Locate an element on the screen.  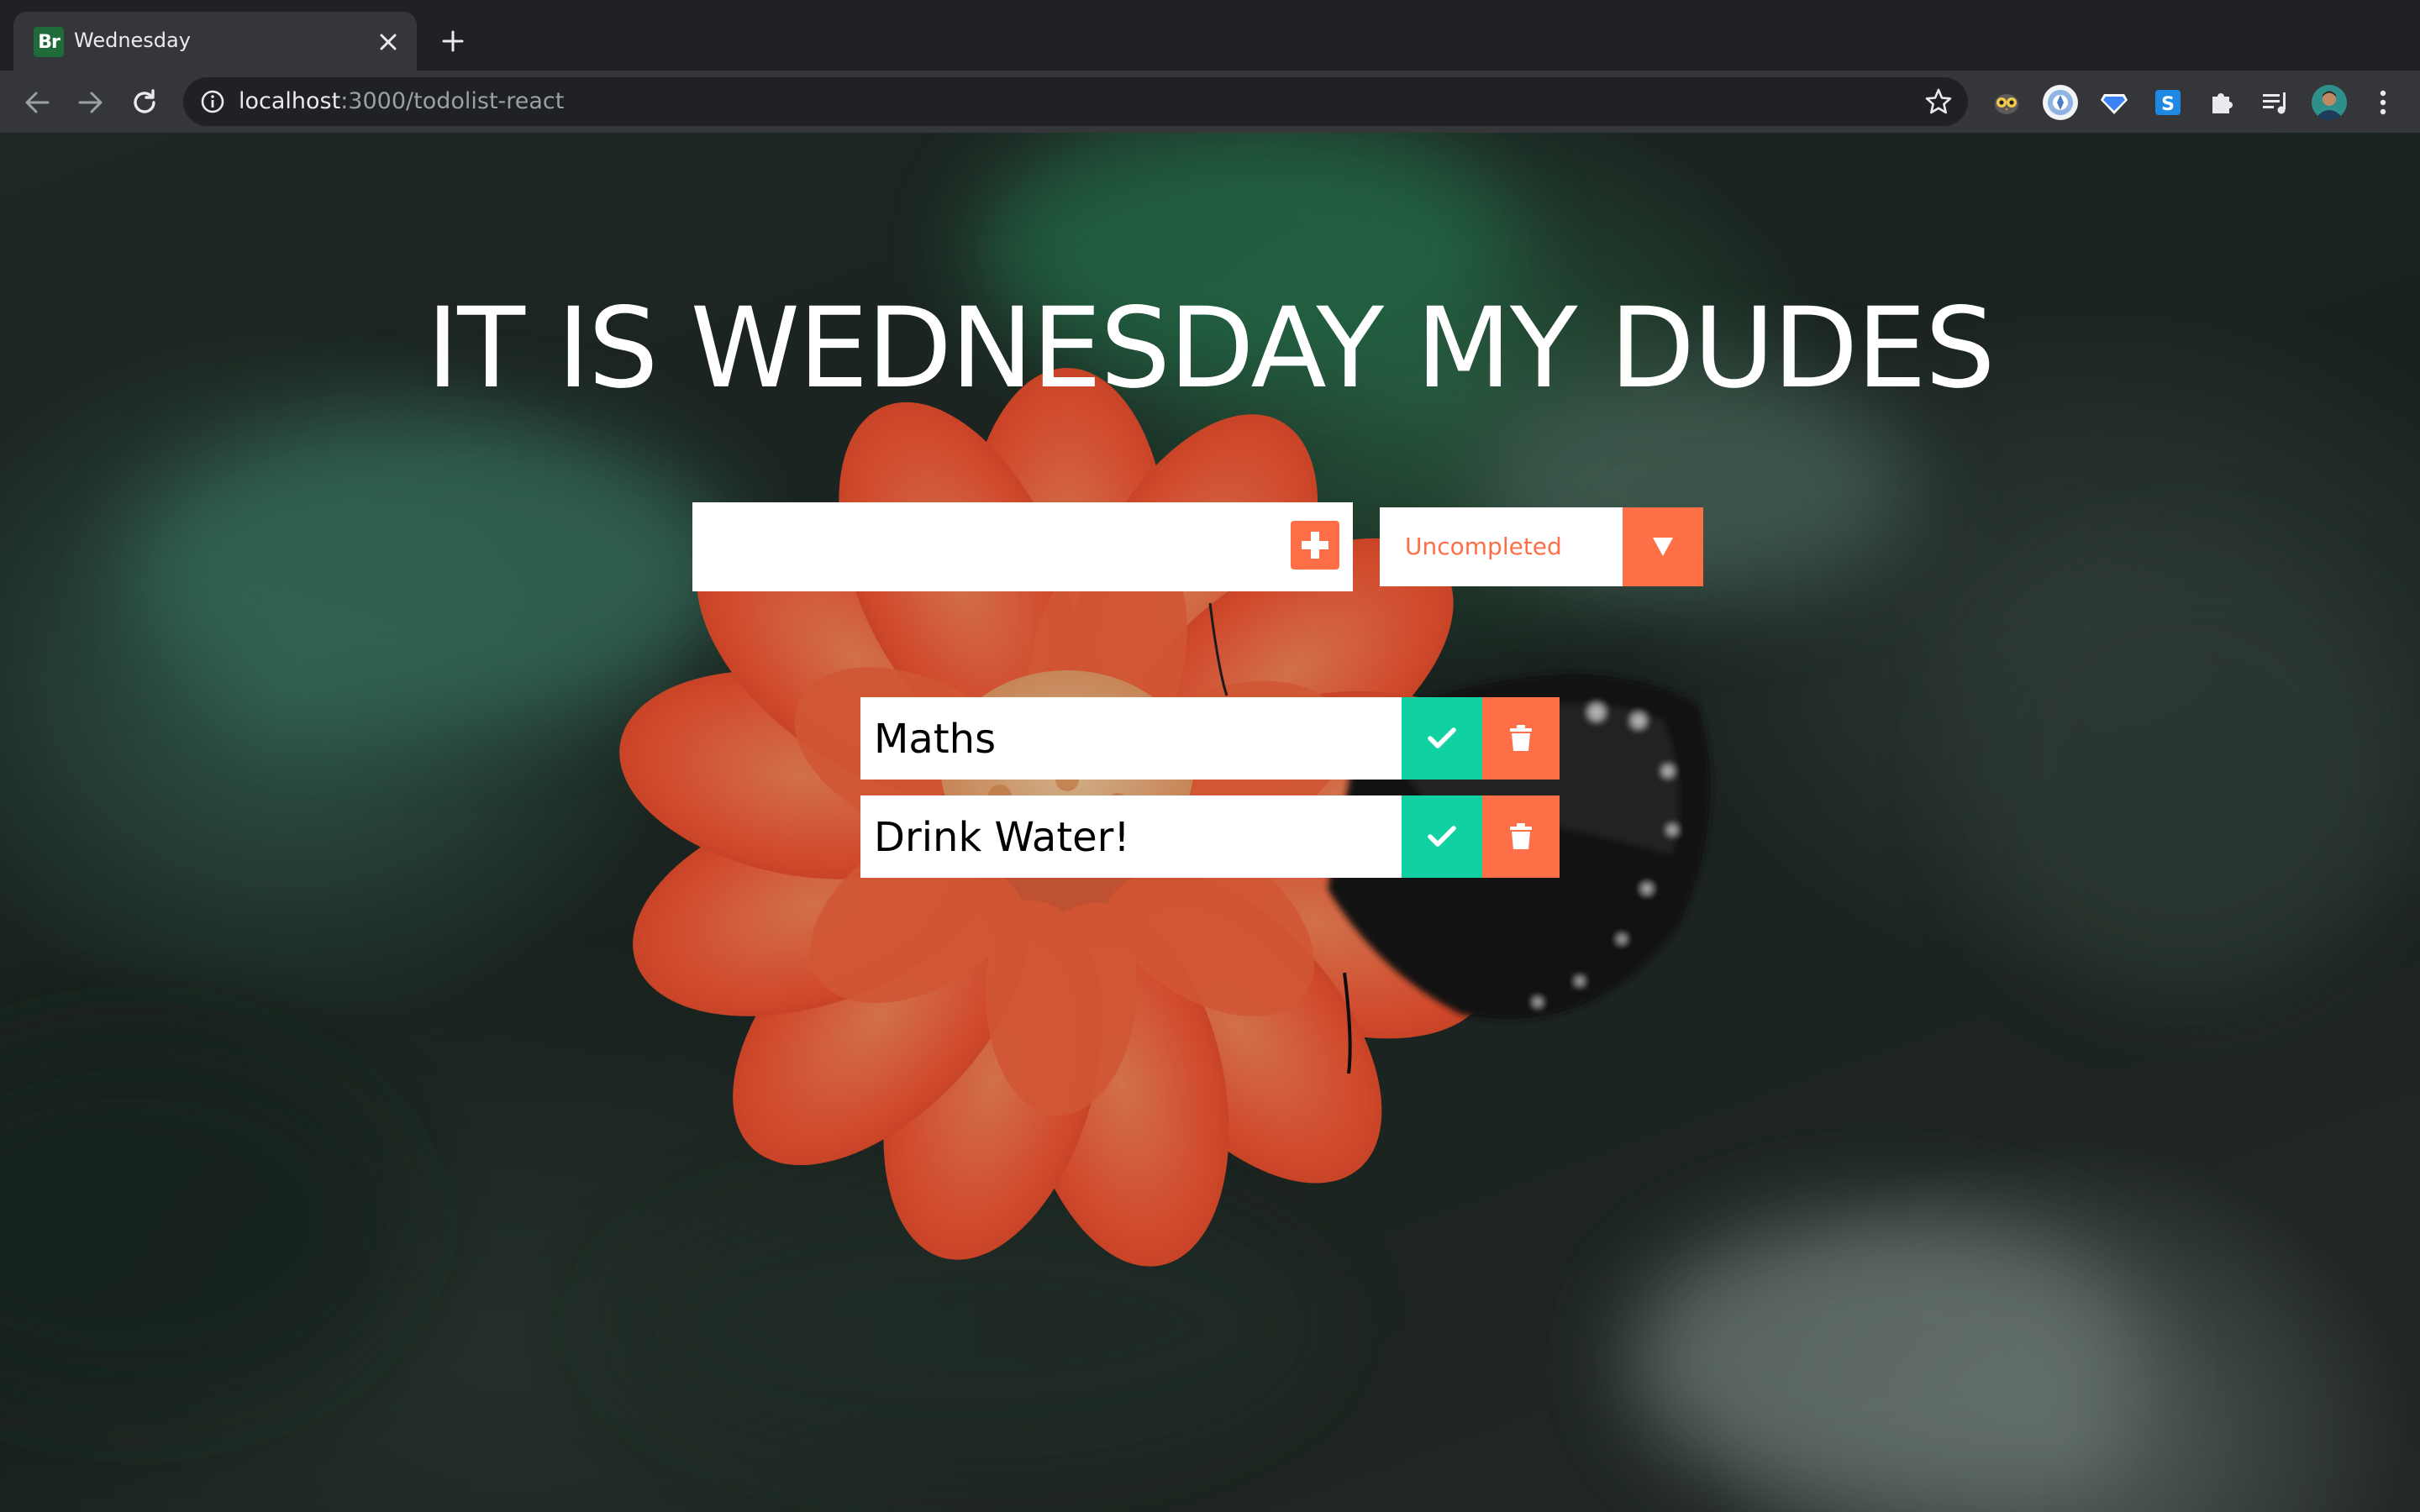
filter-selected-value: Uncompleted is located at coordinates (1483, 546).